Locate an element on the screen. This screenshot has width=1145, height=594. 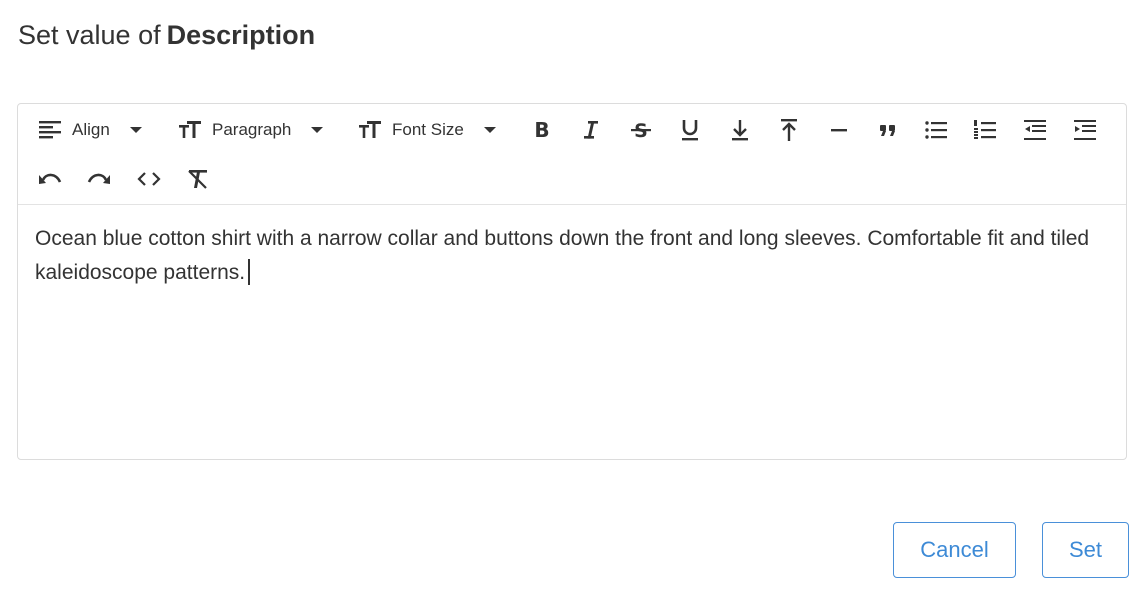
numbered-list-icon is located at coordinates (985, 130).